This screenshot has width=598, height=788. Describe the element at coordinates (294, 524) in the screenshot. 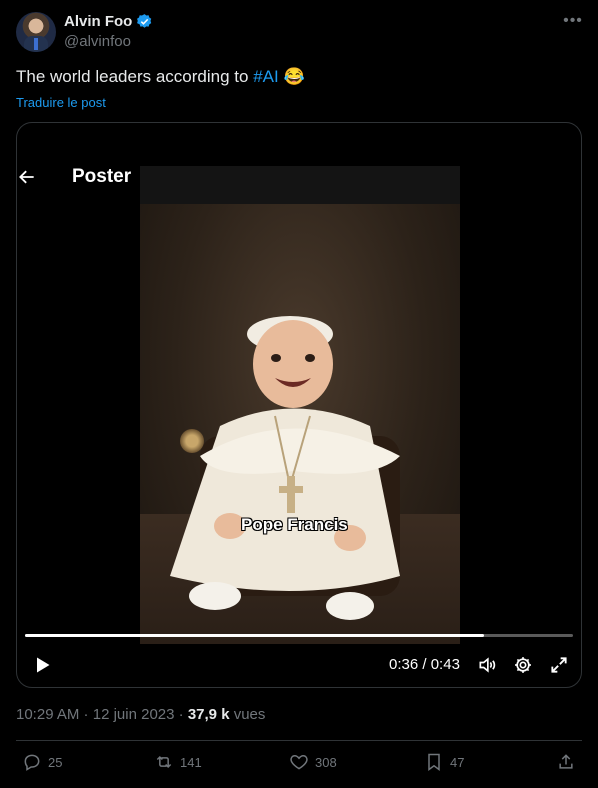

I see `video-caption: Pope Francis` at that location.